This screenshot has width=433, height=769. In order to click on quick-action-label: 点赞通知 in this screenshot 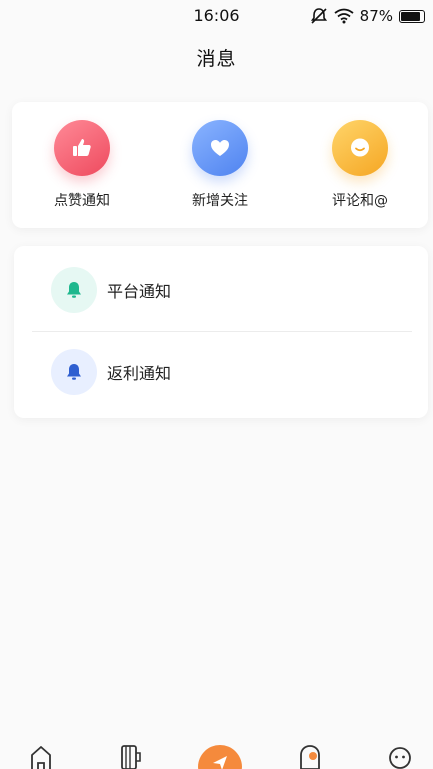, I will do `click(82, 201)`.